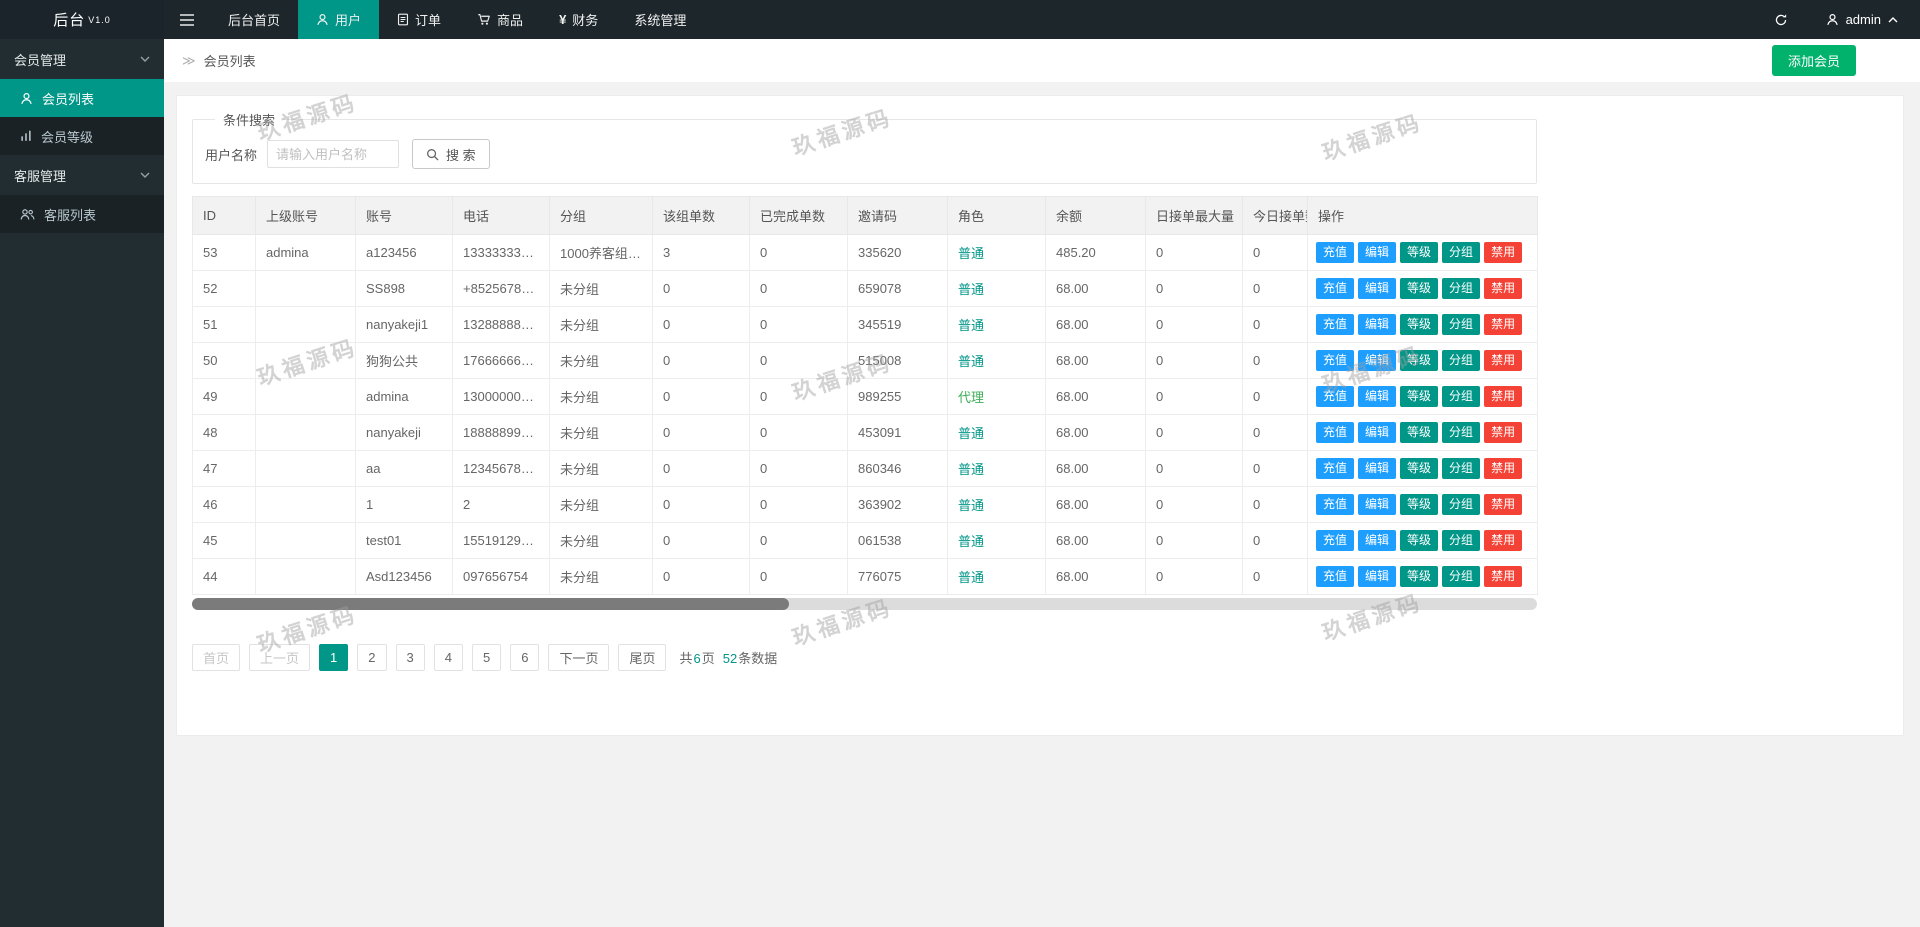 This screenshot has height=927, width=1920. What do you see at coordinates (254, 19) in the screenshot?
I see `top-tab-0: 后台首页` at bounding box center [254, 19].